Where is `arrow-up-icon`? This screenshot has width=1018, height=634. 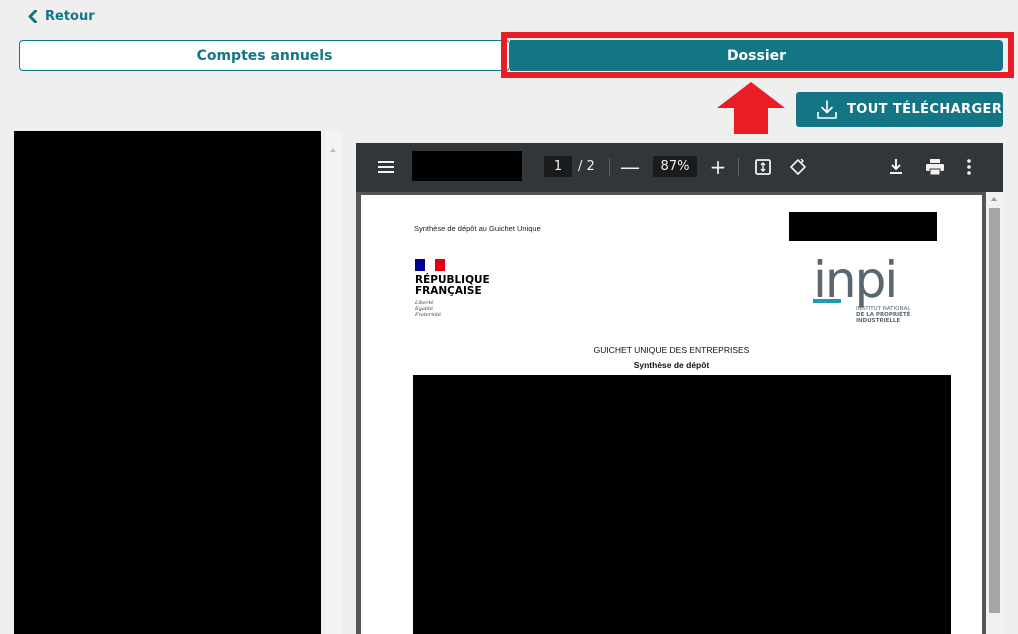 arrow-up-icon is located at coordinates (751, 108).